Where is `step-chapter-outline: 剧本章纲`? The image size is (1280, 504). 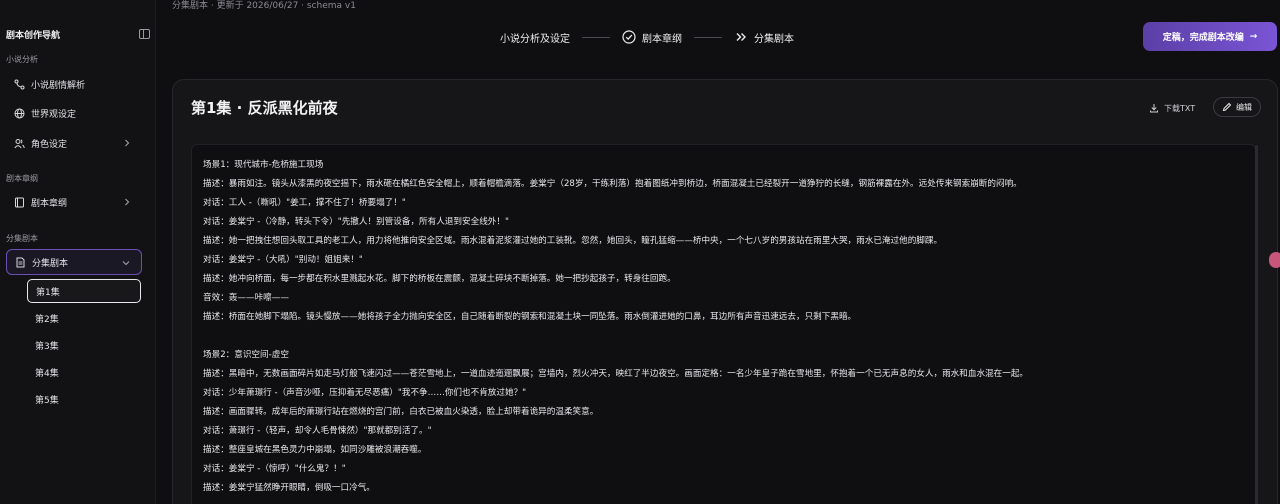 step-chapter-outline: 剧本章纲 is located at coordinates (652, 37).